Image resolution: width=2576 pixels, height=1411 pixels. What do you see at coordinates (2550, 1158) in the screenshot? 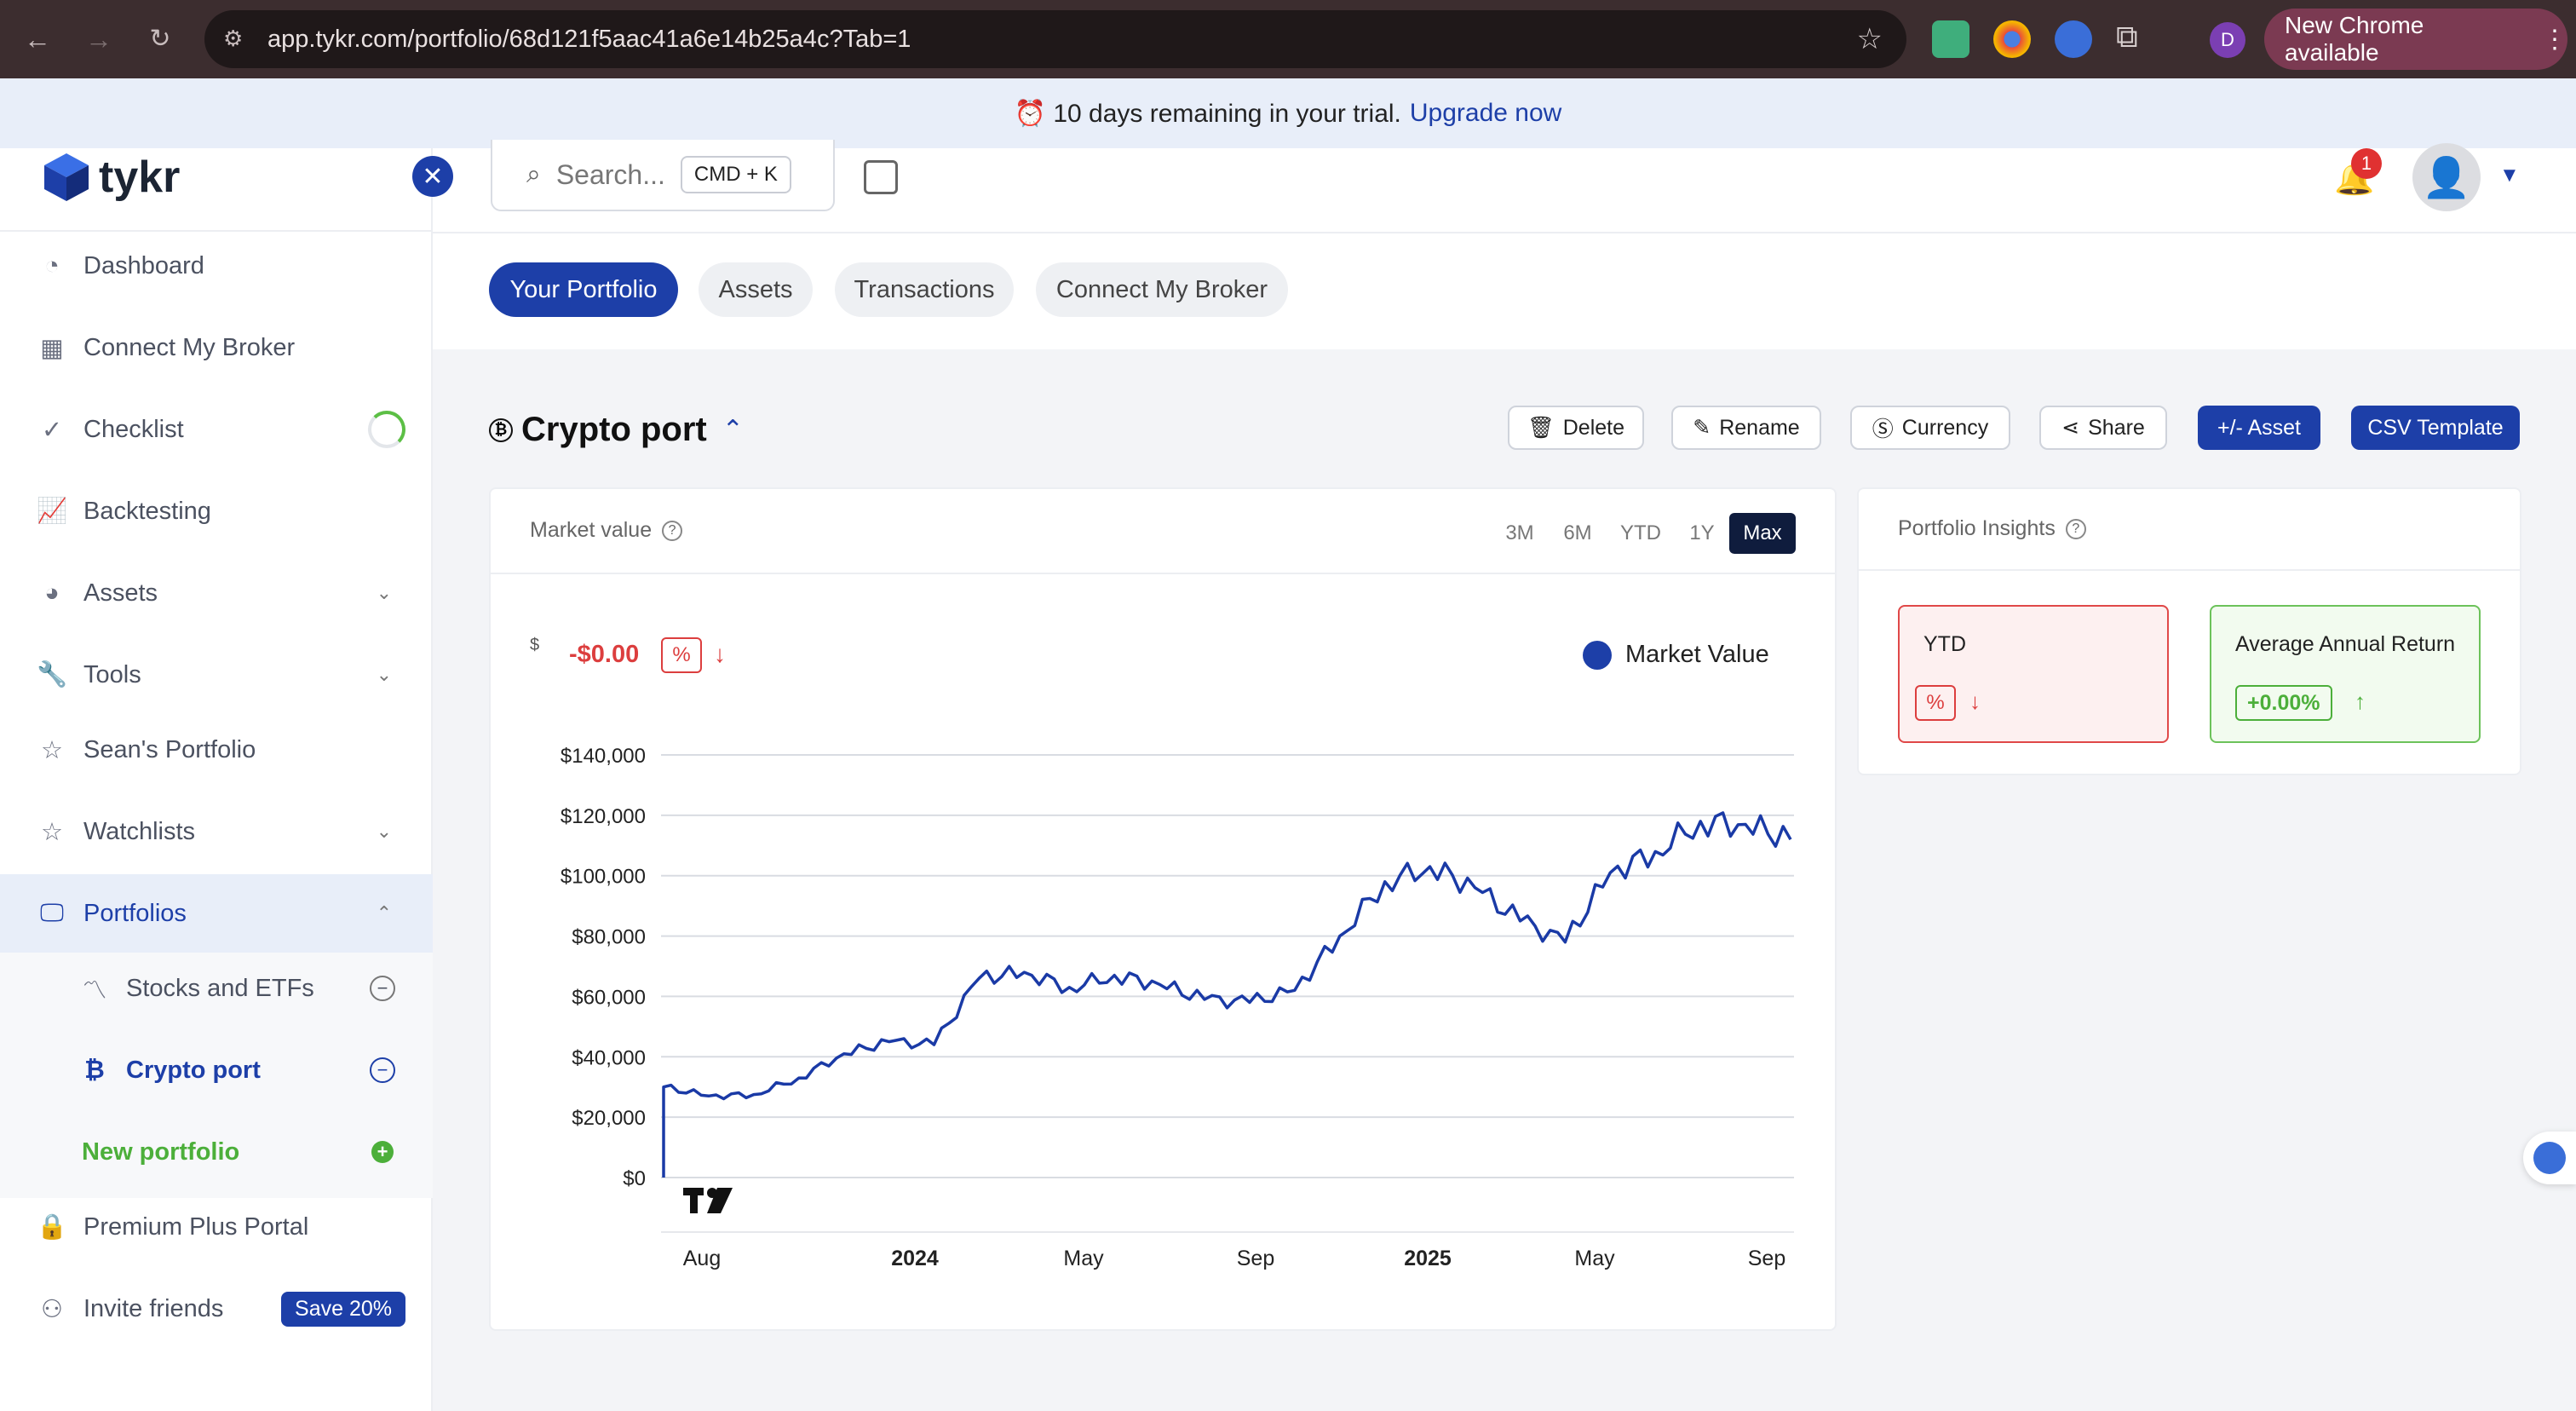
I see `help-widget` at bounding box center [2550, 1158].